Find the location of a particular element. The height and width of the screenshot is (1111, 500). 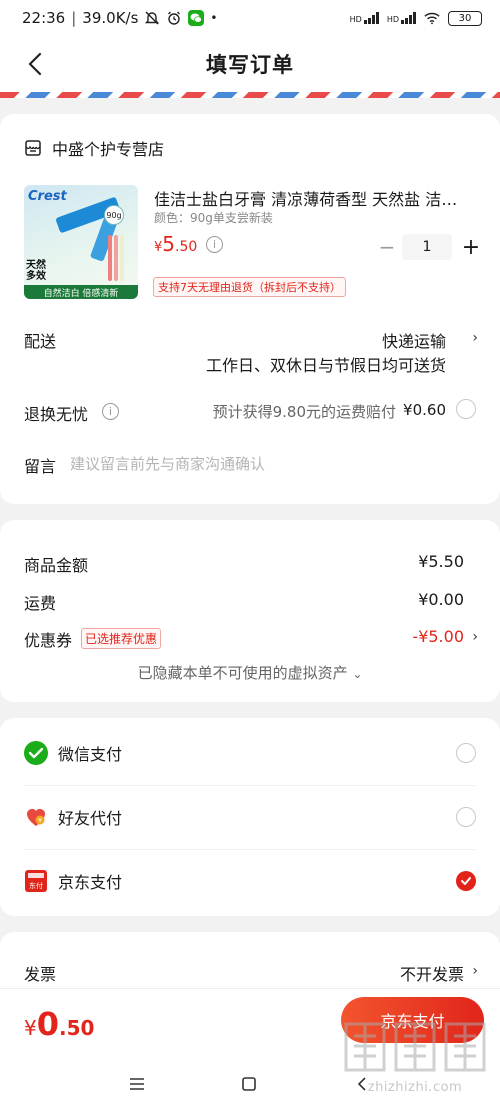

quantity-value: 1 is located at coordinates (427, 247).